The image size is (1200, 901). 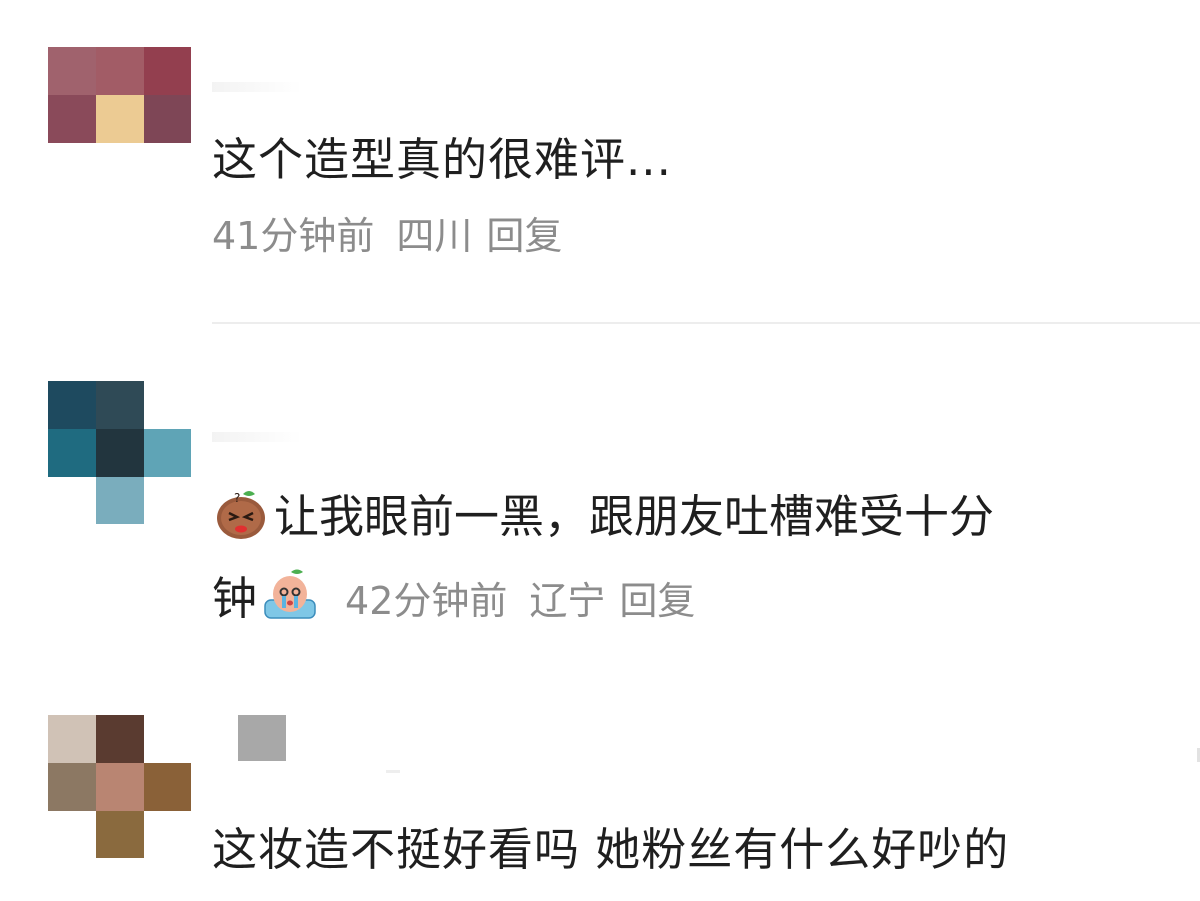 I want to click on comment-meta: 41分钟前 四川 回复, so click(x=398, y=236).